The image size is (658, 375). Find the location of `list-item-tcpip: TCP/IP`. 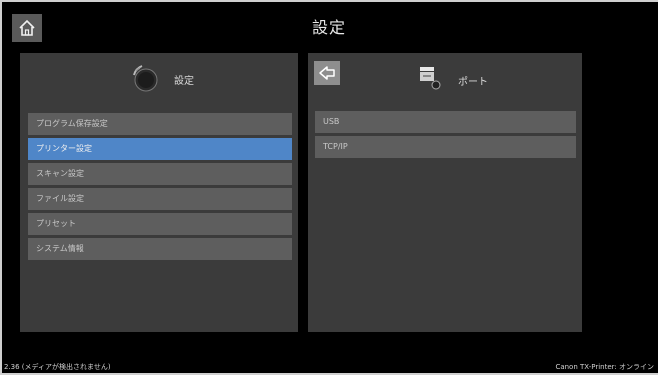

list-item-tcpip: TCP/IP is located at coordinates (445, 147).